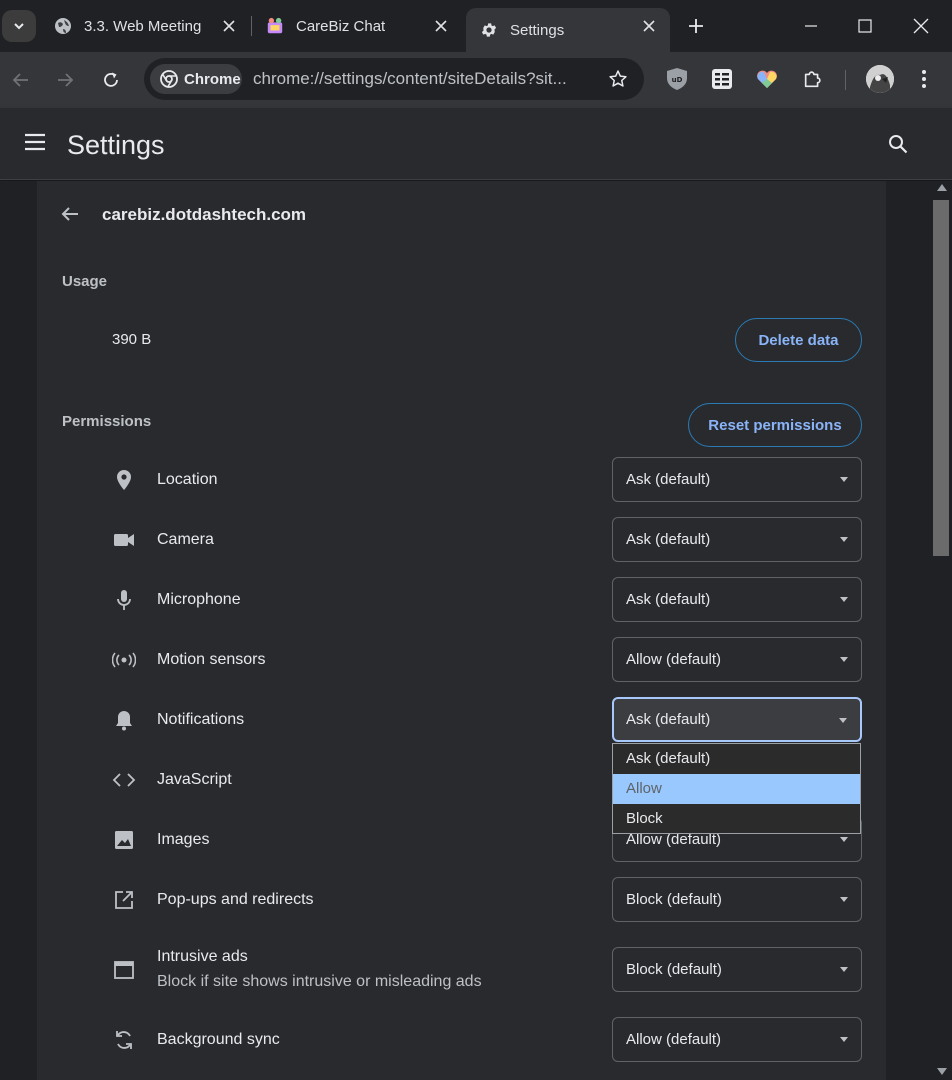 This screenshot has width=952, height=1080. I want to click on microphone-icon, so click(124, 600).